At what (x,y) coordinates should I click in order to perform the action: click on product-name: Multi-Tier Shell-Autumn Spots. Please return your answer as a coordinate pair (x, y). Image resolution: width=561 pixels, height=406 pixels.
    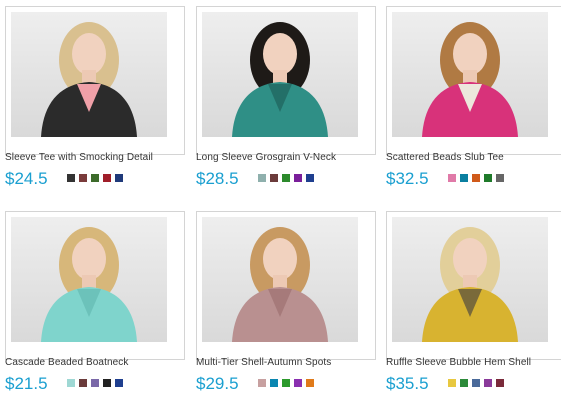
    Looking at the image, I should click on (286, 362).